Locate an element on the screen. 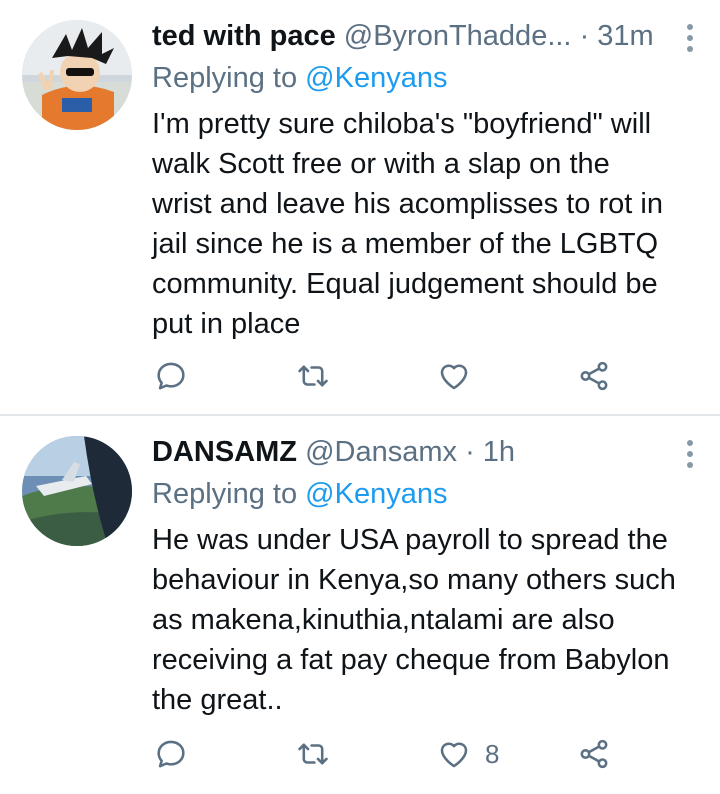  timestamp: 1h is located at coordinates (499, 452).